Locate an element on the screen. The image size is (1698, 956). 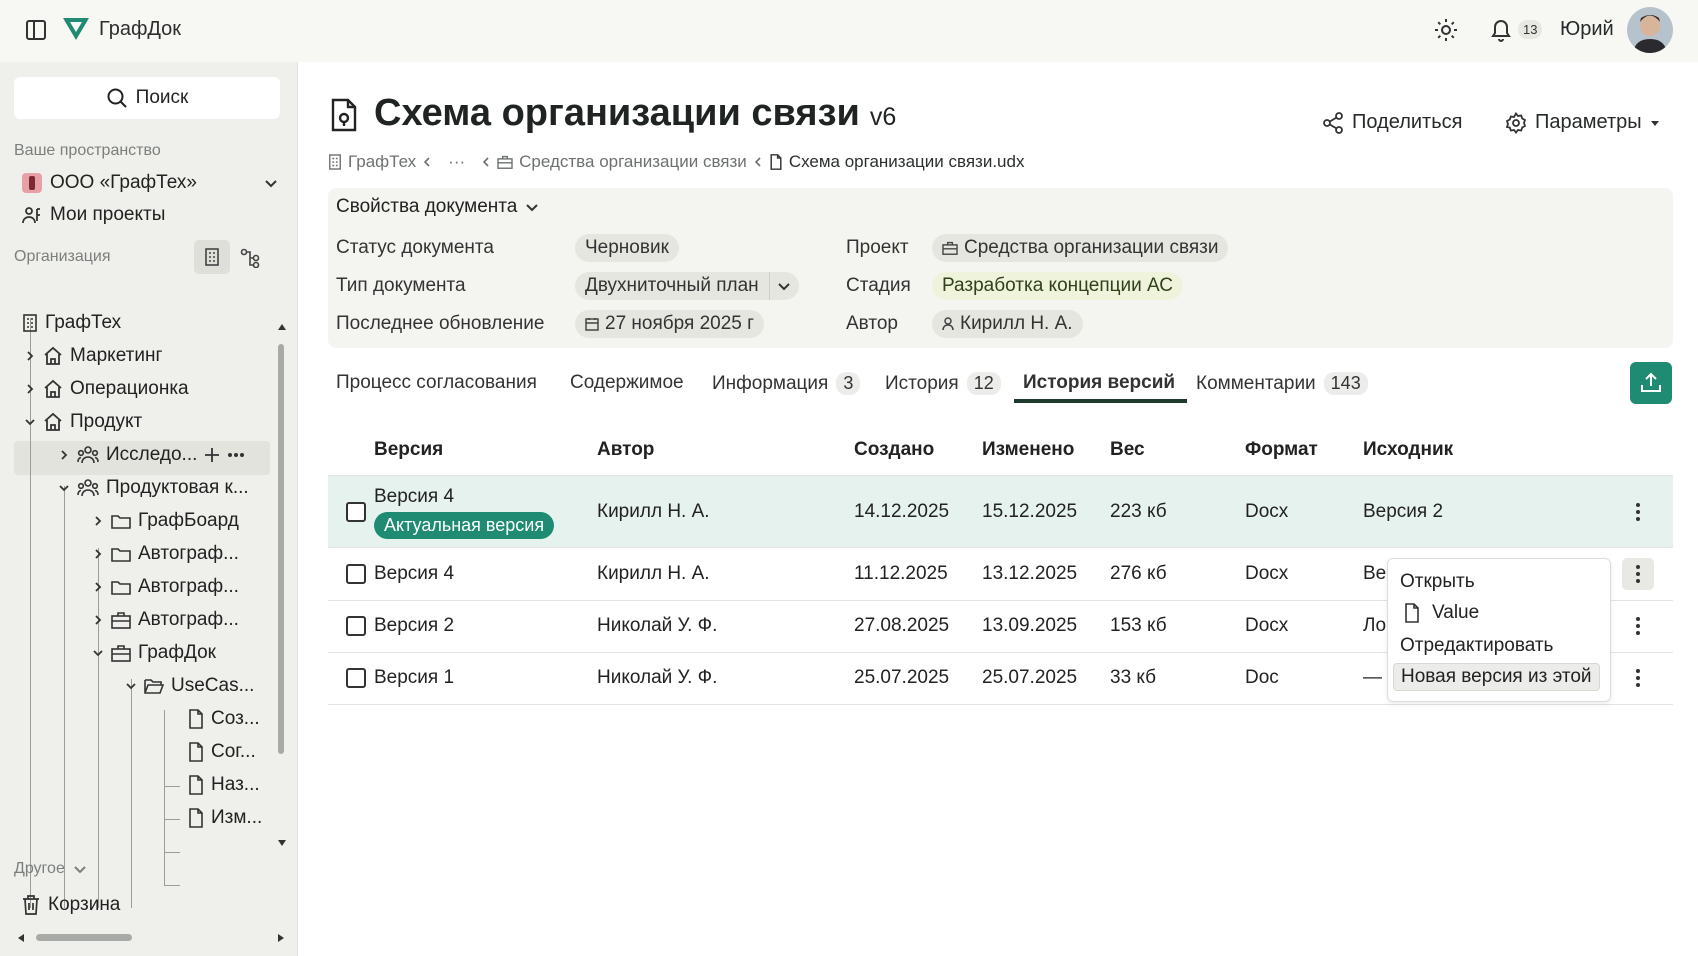
column-header: Исходник is located at coordinates (1408, 450).